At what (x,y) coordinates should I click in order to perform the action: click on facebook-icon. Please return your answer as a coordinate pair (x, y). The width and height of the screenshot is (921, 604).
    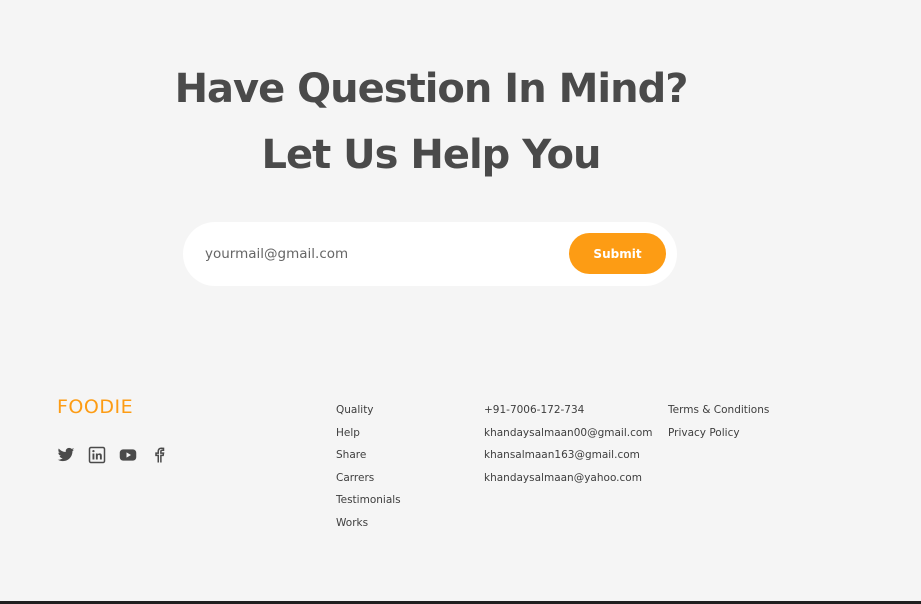
    Looking at the image, I should click on (159, 455).